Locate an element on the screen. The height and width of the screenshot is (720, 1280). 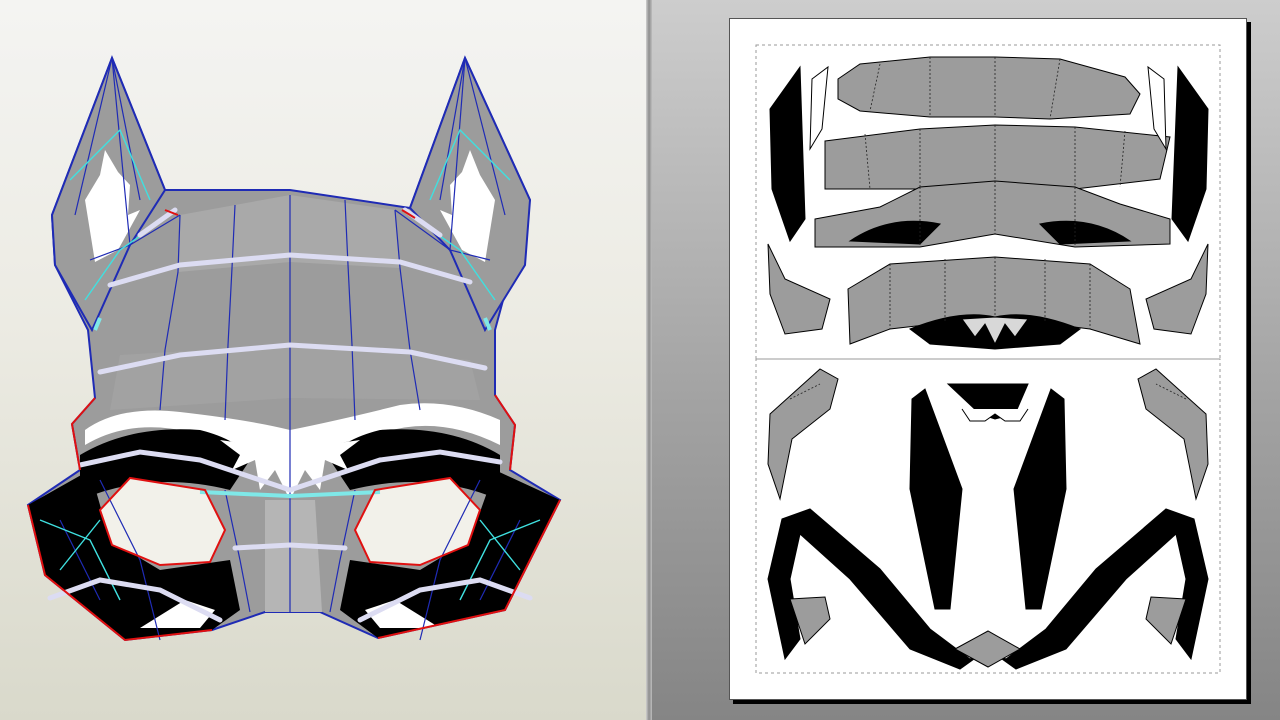
part-swoosh-left is located at coordinates (881, 589).